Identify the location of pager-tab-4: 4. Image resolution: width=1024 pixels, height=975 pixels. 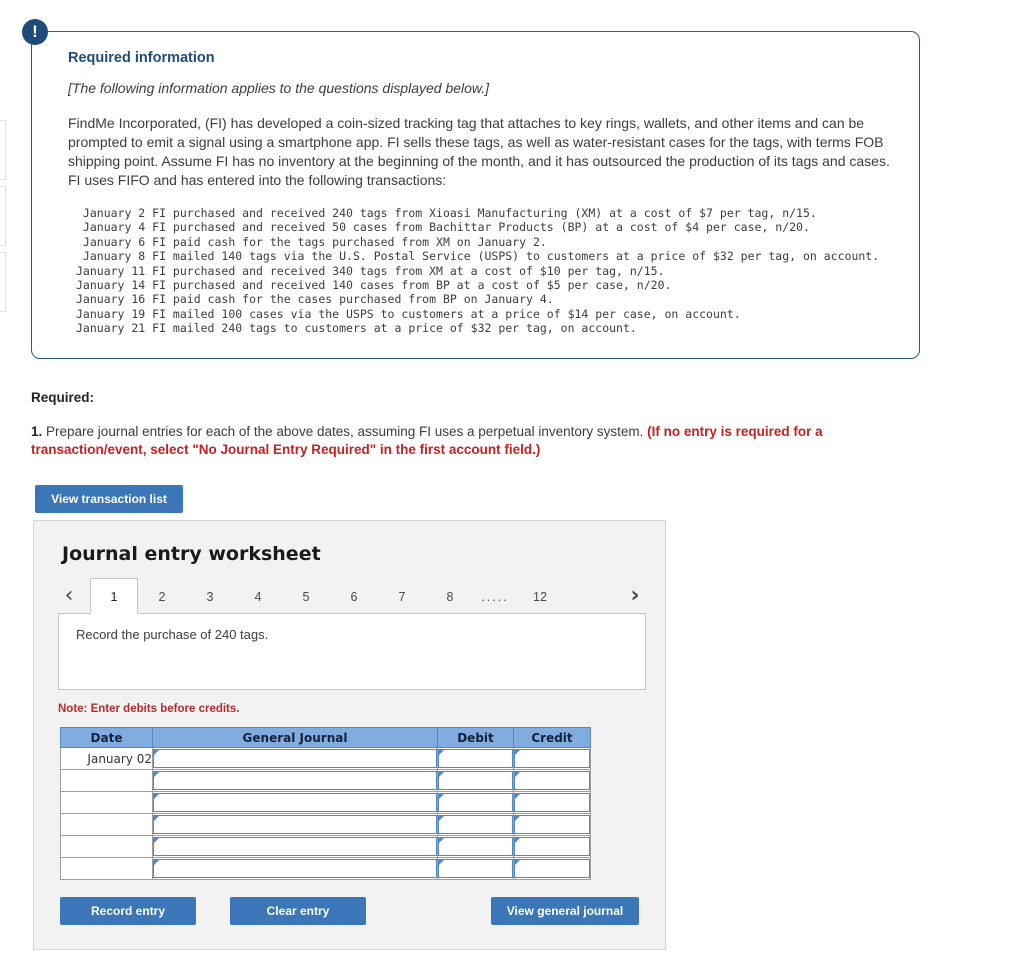
(258, 596).